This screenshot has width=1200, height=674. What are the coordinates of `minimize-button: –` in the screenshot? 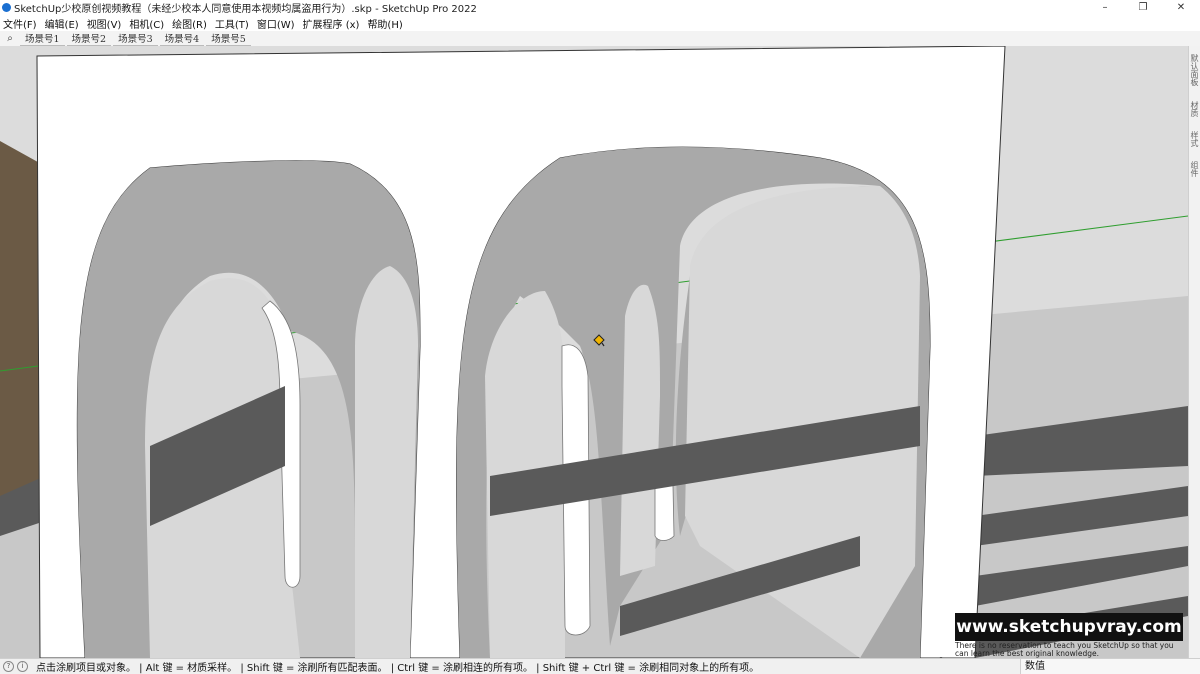 It's located at (1105, 7).